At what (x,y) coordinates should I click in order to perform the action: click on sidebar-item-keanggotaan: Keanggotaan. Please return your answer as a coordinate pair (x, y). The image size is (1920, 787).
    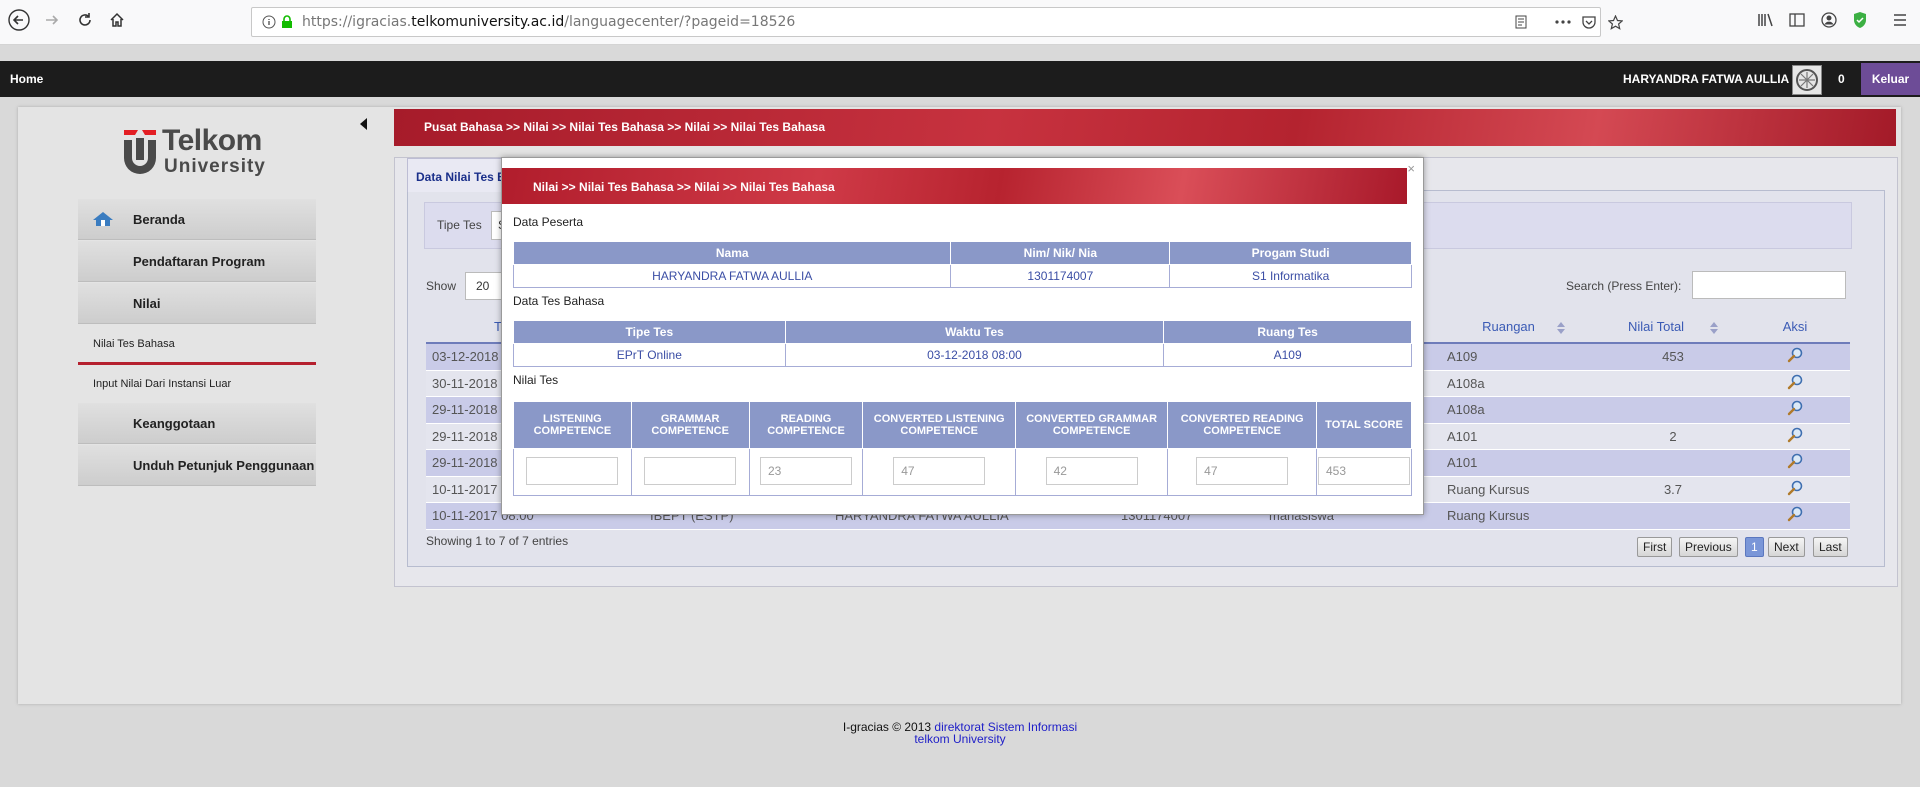
    Looking at the image, I should click on (197, 423).